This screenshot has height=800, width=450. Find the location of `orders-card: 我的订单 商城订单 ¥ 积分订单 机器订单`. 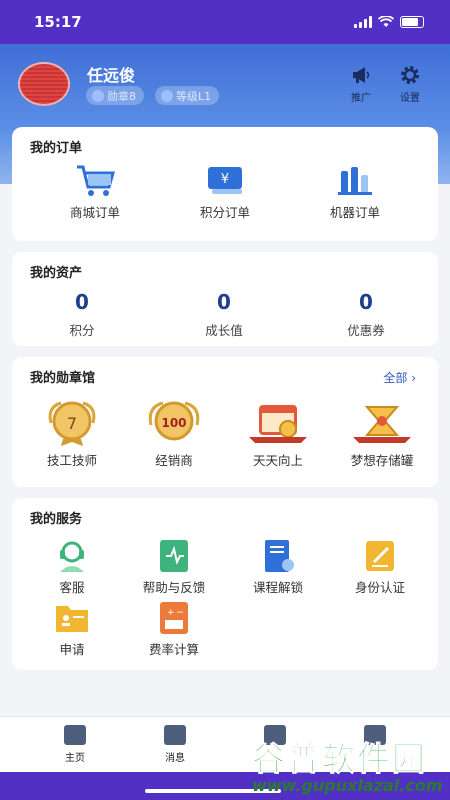

orders-card: 我的订单 商城订单 ¥ 积分订单 机器订单 is located at coordinates (225, 184).